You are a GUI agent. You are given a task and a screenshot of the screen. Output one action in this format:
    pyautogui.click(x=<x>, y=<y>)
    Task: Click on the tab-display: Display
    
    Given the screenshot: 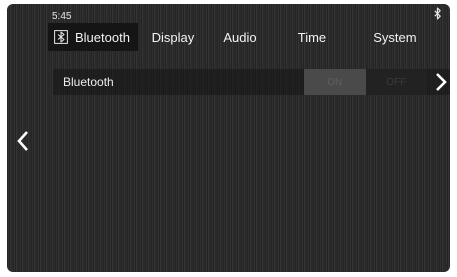 What is the action you would take?
    pyautogui.click(x=173, y=37)
    